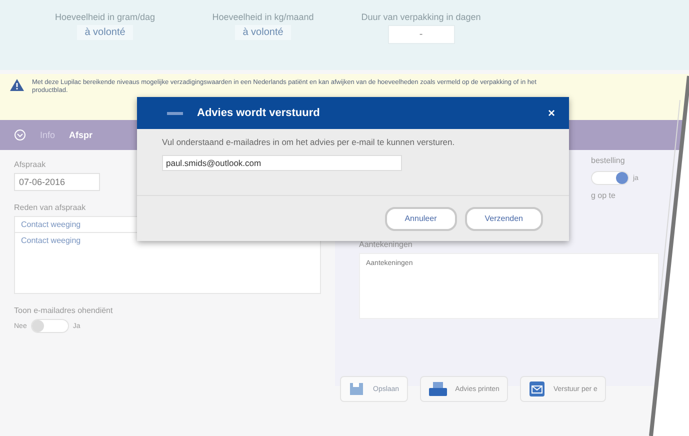 The height and width of the screenshot is (436, 689). Describe the element at coordinates (105, 17) in the screenshot. I see `field-label: Hoeveelheid in gram/dag` at that location.